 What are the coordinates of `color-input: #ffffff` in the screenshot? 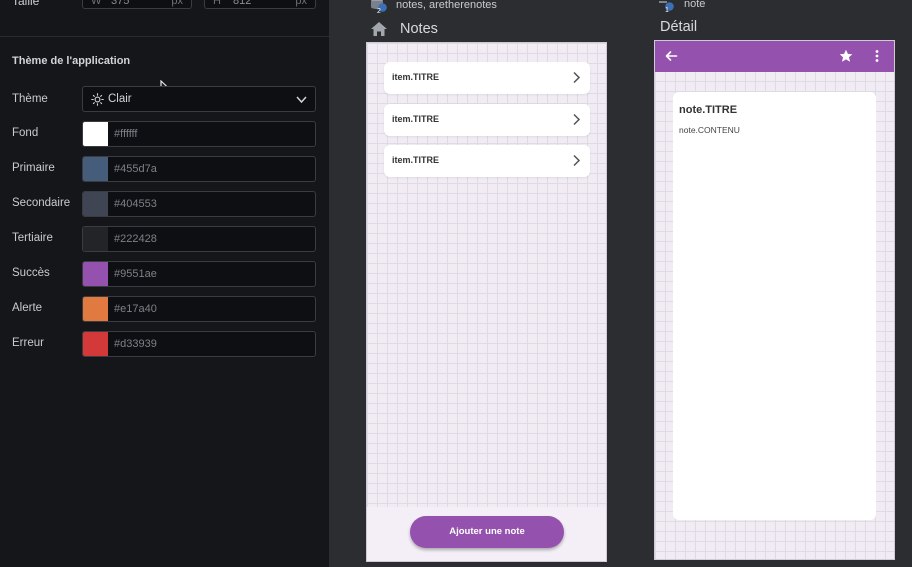 It's located at (199, 134).